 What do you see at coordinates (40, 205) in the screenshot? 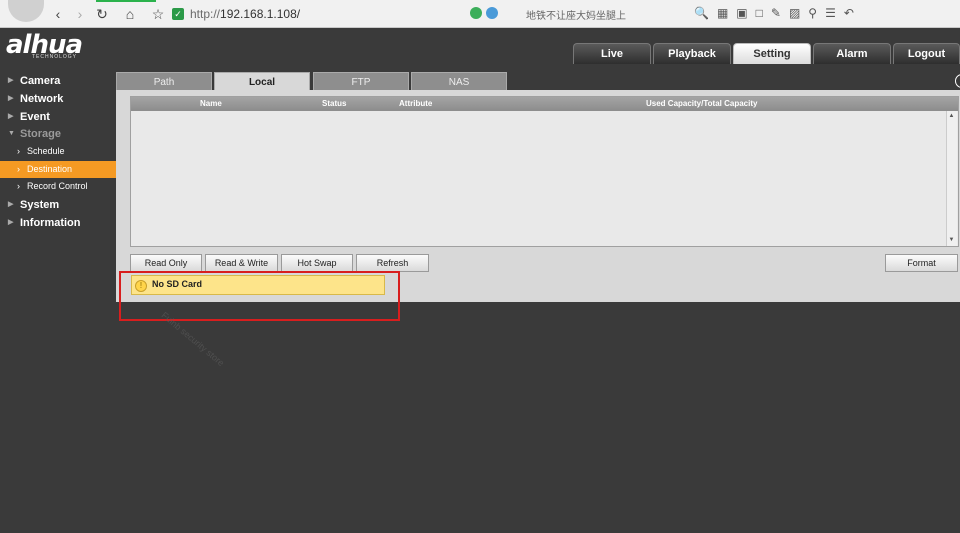
I see `sidebar-item-label: System` at bounding box center [40, 205].